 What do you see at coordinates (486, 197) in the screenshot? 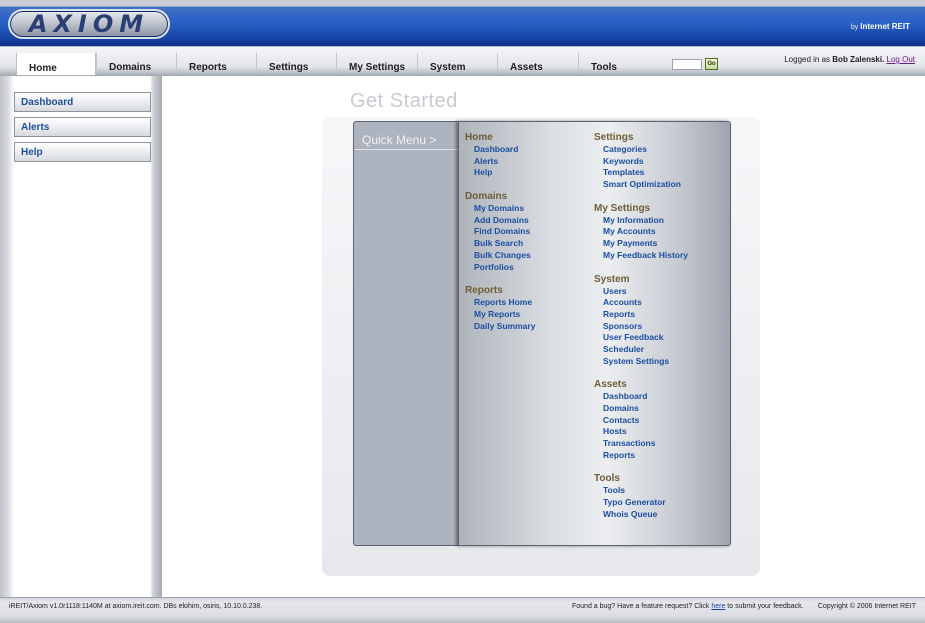
I see `menu-heading-domains: Domains` at bounding box center [486, 197].